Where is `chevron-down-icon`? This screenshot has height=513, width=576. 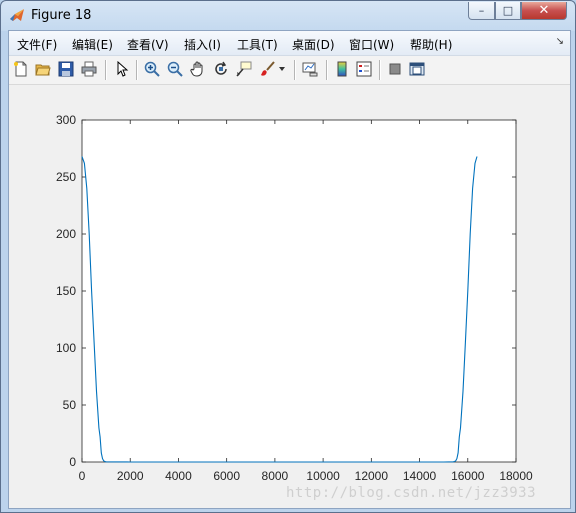 chevron-down-icon is located at coordinates (282, 69).